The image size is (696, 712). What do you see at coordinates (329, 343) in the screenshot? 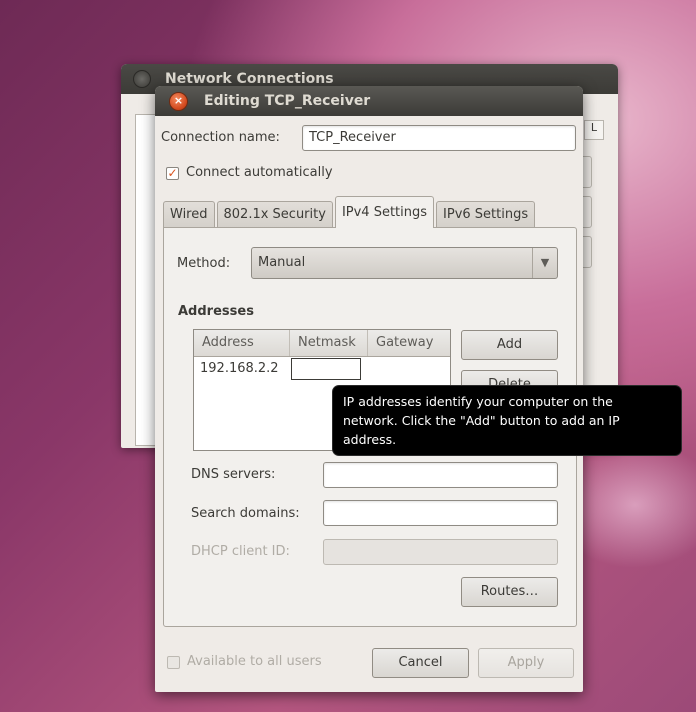
I see `column-header-netmask: Netmask` at bounding box center [329, 343].